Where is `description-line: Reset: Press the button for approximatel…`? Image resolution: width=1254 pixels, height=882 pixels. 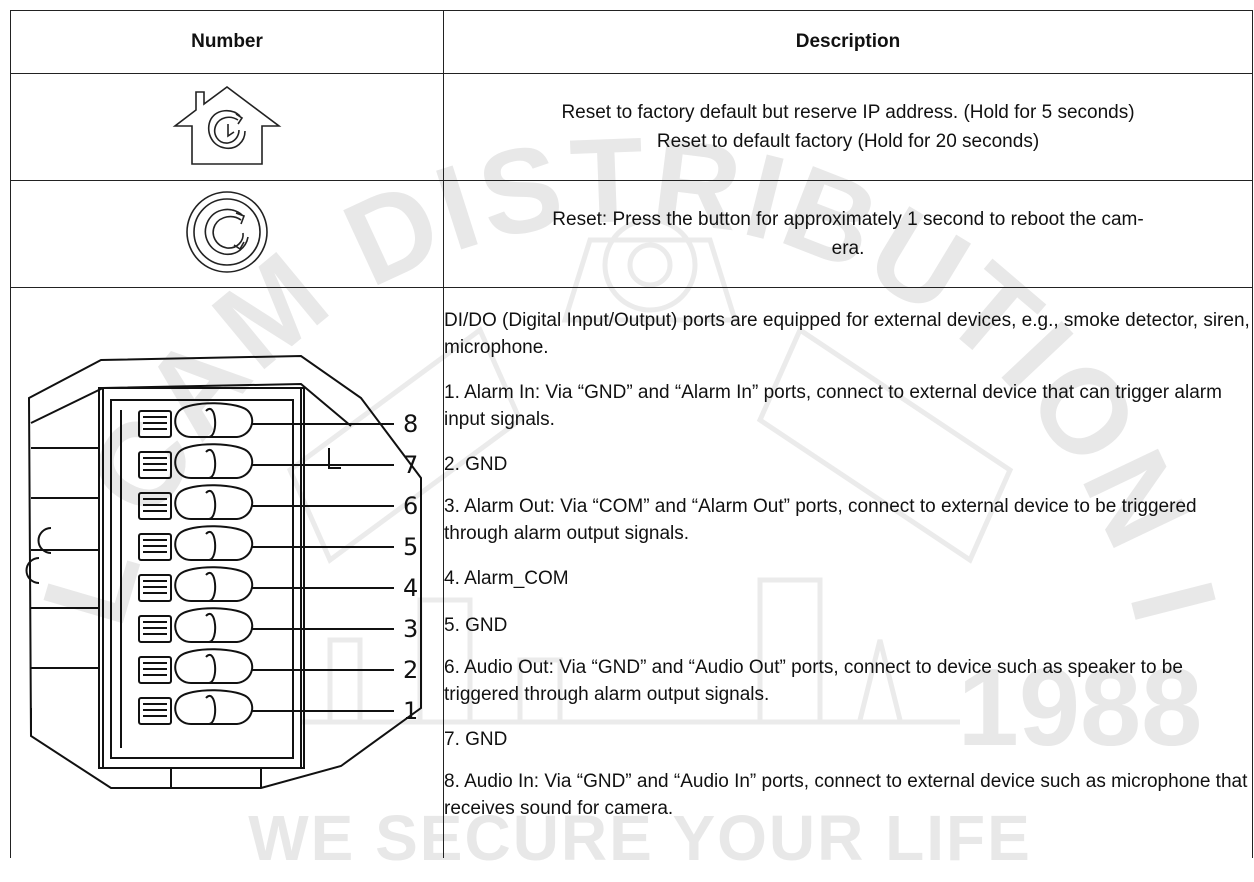 description-line: Reset: Press the button for approximatel… is located at coordinates (848, 219).